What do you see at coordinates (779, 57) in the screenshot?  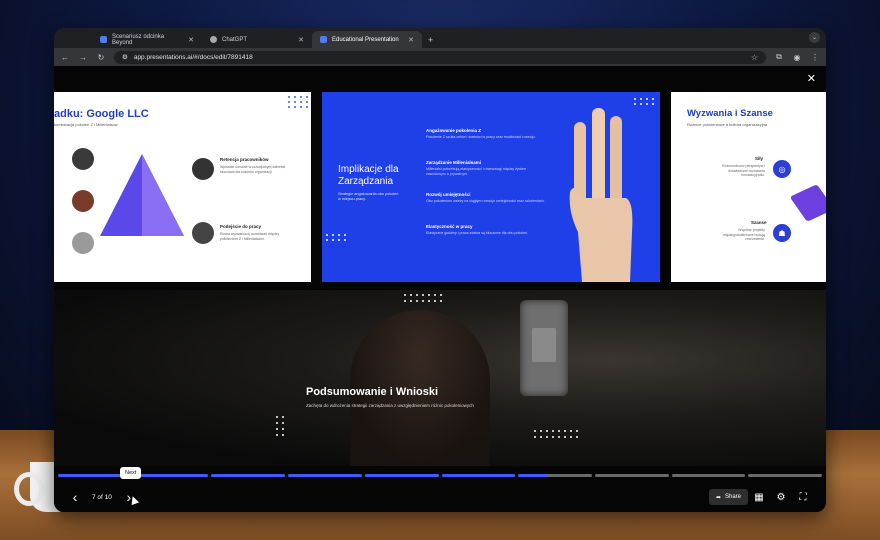 I see `extensions-icon: ⧉` at bounding box center [779, 57].